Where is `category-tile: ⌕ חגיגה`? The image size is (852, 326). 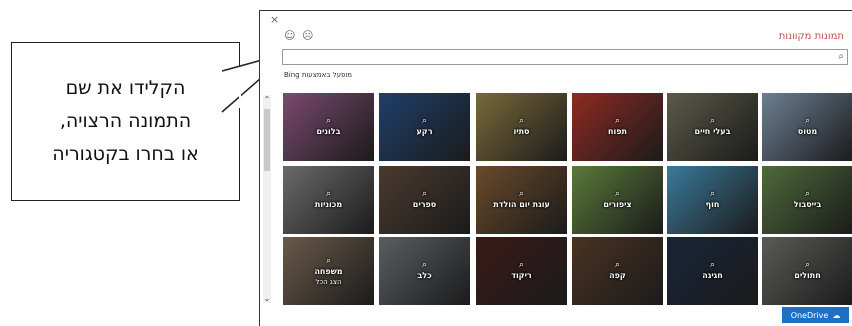
category-tile: ⌕ חגיגה is located at coordinates (712, 271).